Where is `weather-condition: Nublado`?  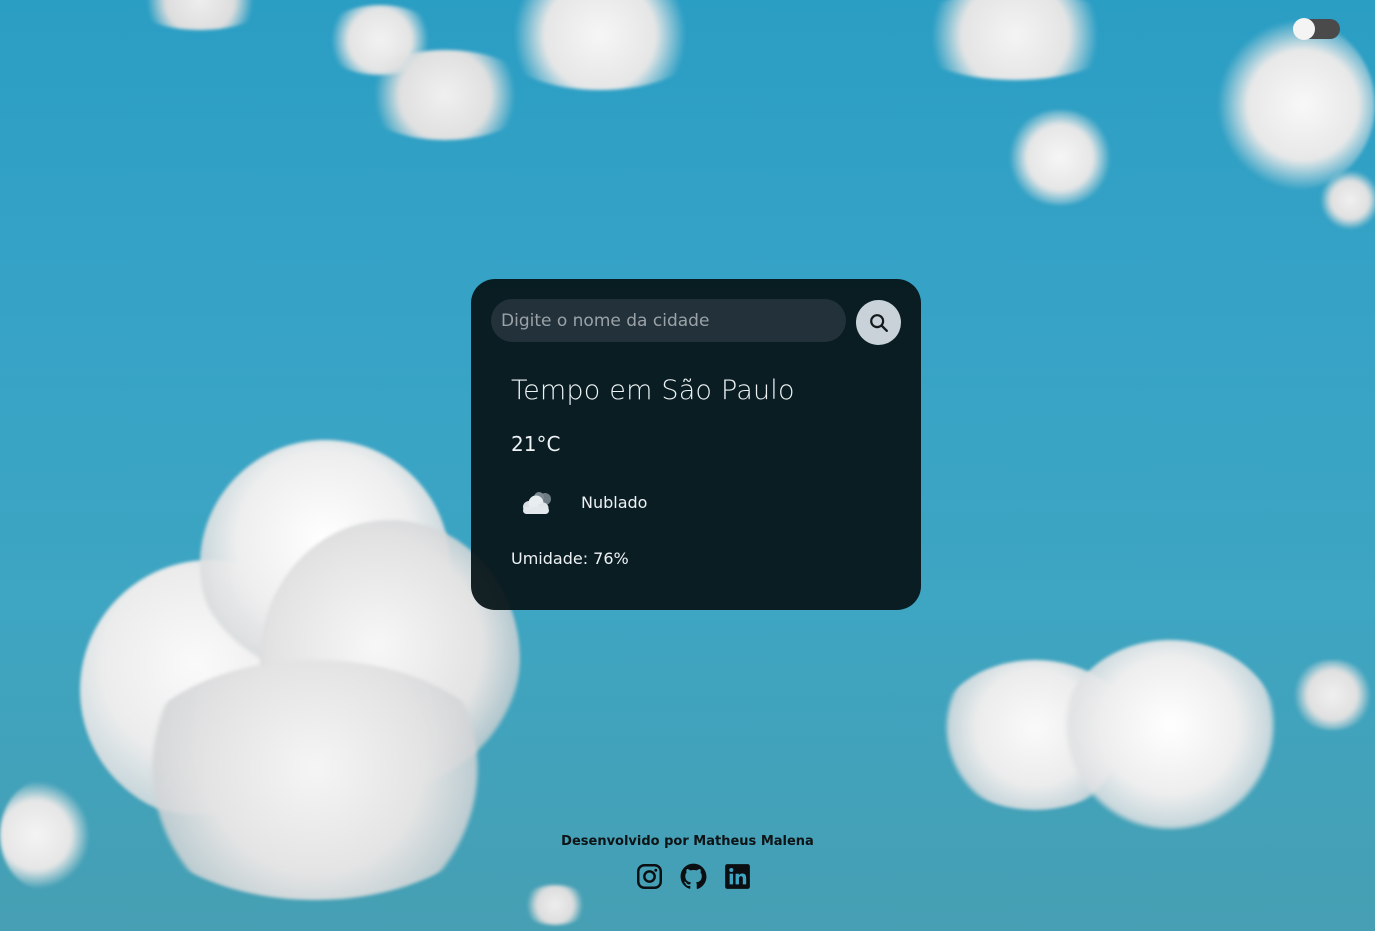
weather-condition: Nublado is located at coordinates (614, 502).